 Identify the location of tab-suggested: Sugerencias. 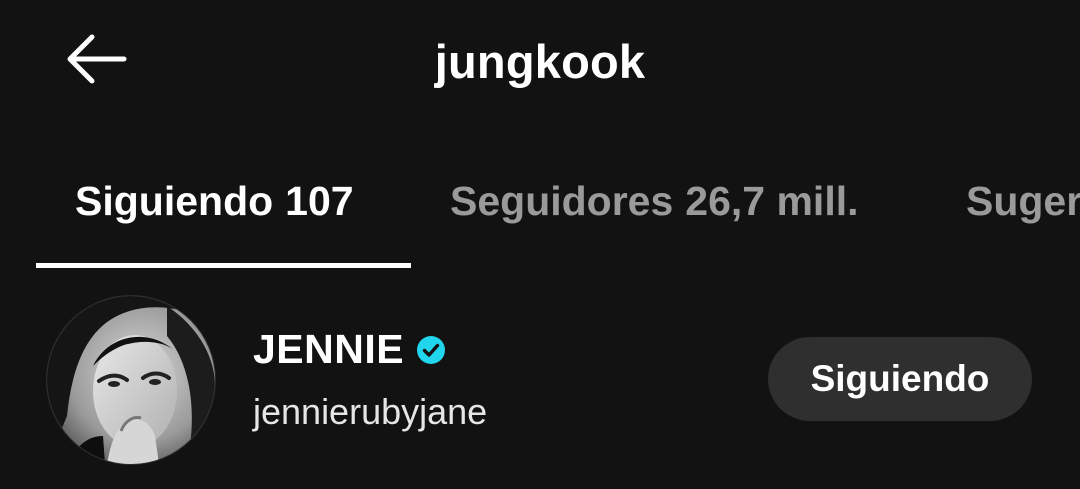
(1023, 201).